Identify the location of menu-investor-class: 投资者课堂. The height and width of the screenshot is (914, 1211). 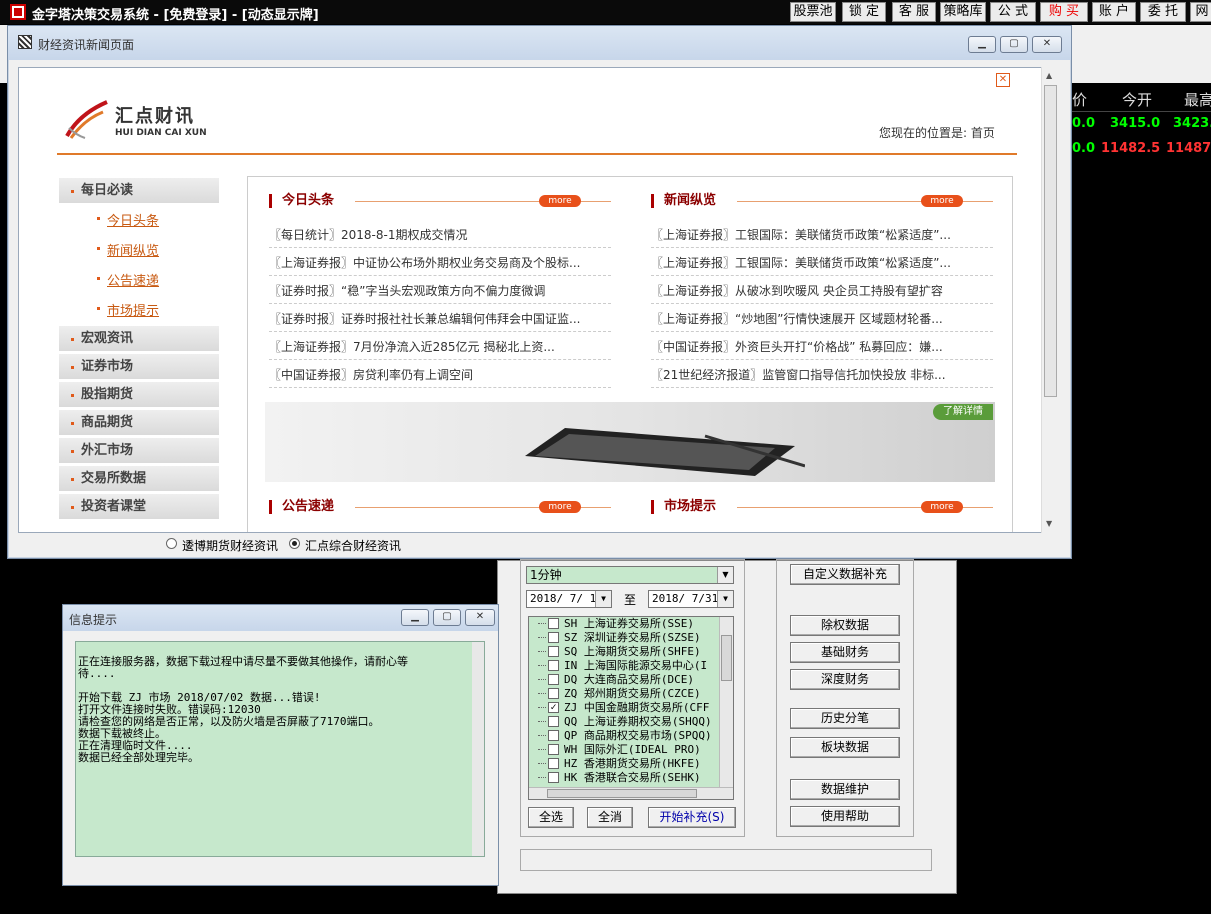
(139, 507).